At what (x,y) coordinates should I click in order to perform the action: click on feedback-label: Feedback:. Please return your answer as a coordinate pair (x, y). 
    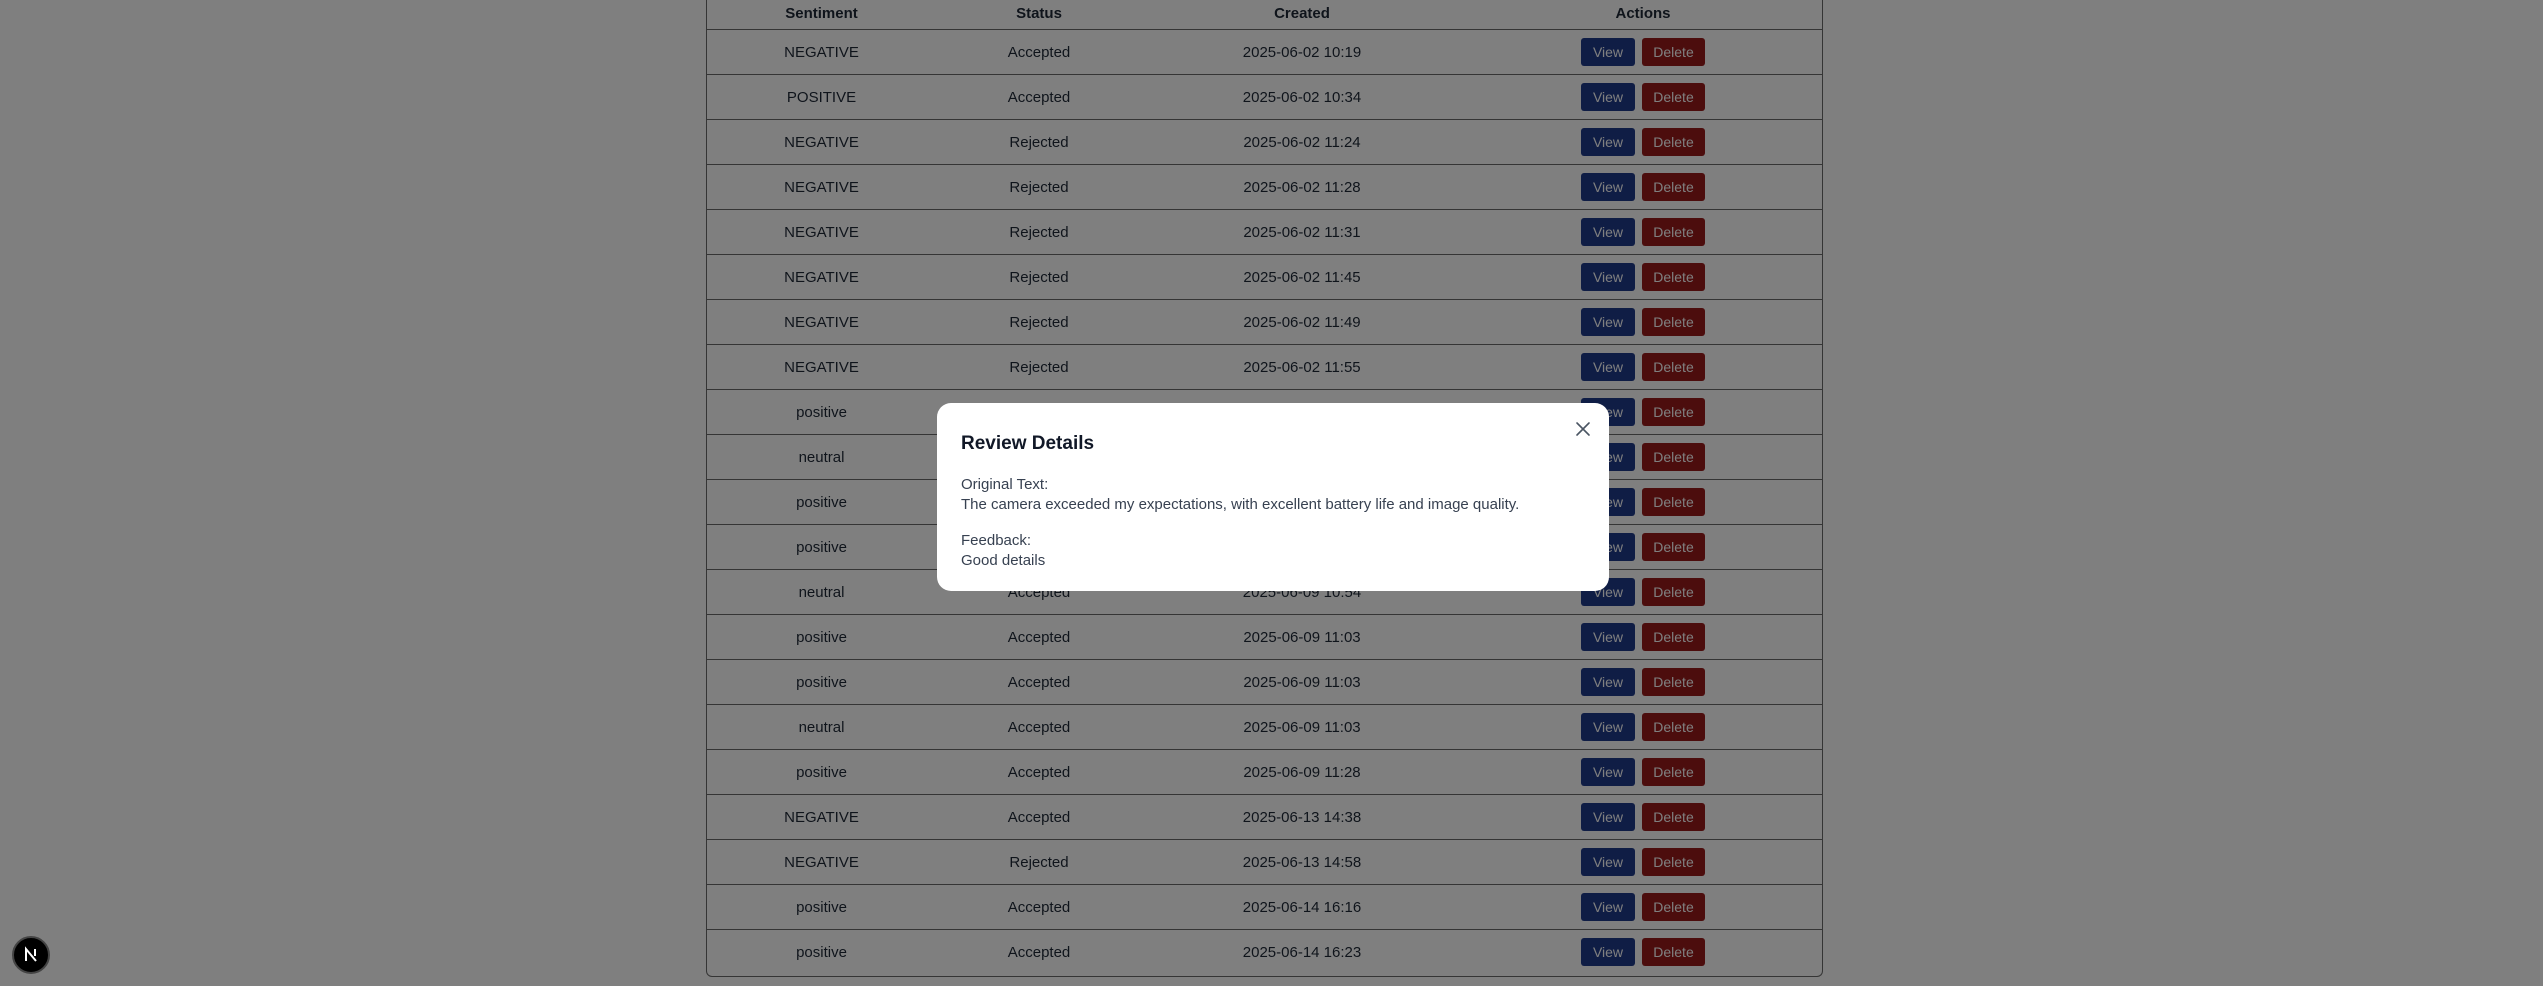
    Looking at the image, I should click on (996, 540).